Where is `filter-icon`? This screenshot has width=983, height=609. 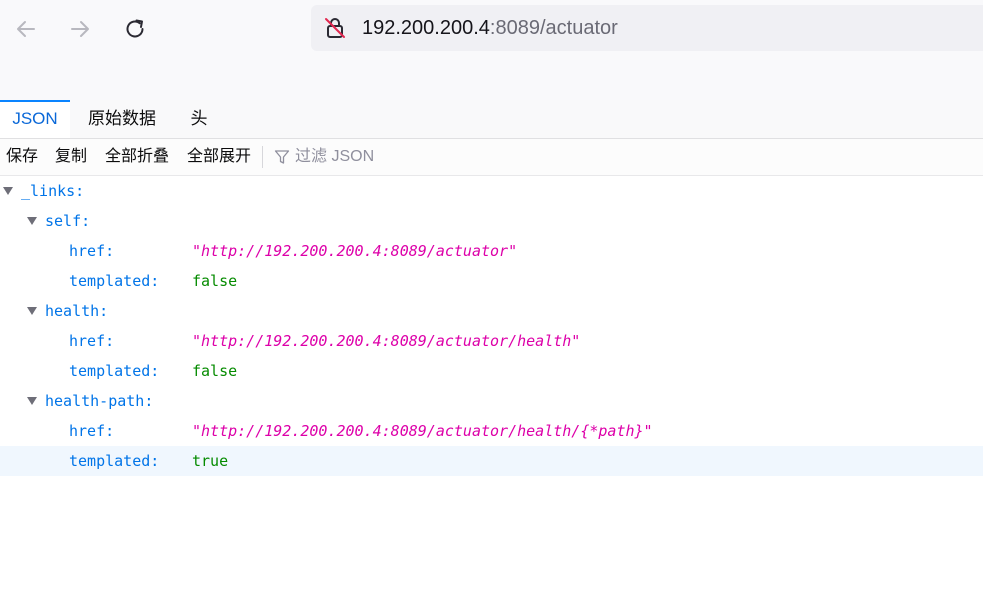 filter-icon is located at coordinates (282, 157).